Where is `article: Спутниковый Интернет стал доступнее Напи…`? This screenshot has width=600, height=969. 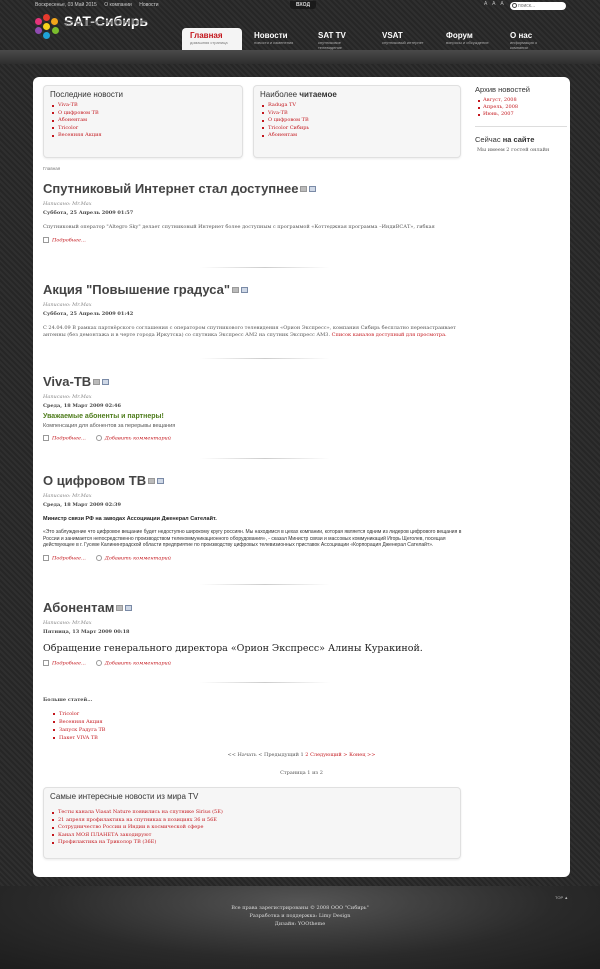
article: Спутниковый Интернет стал доступнее Напи… is located at coordinates (253, 212).